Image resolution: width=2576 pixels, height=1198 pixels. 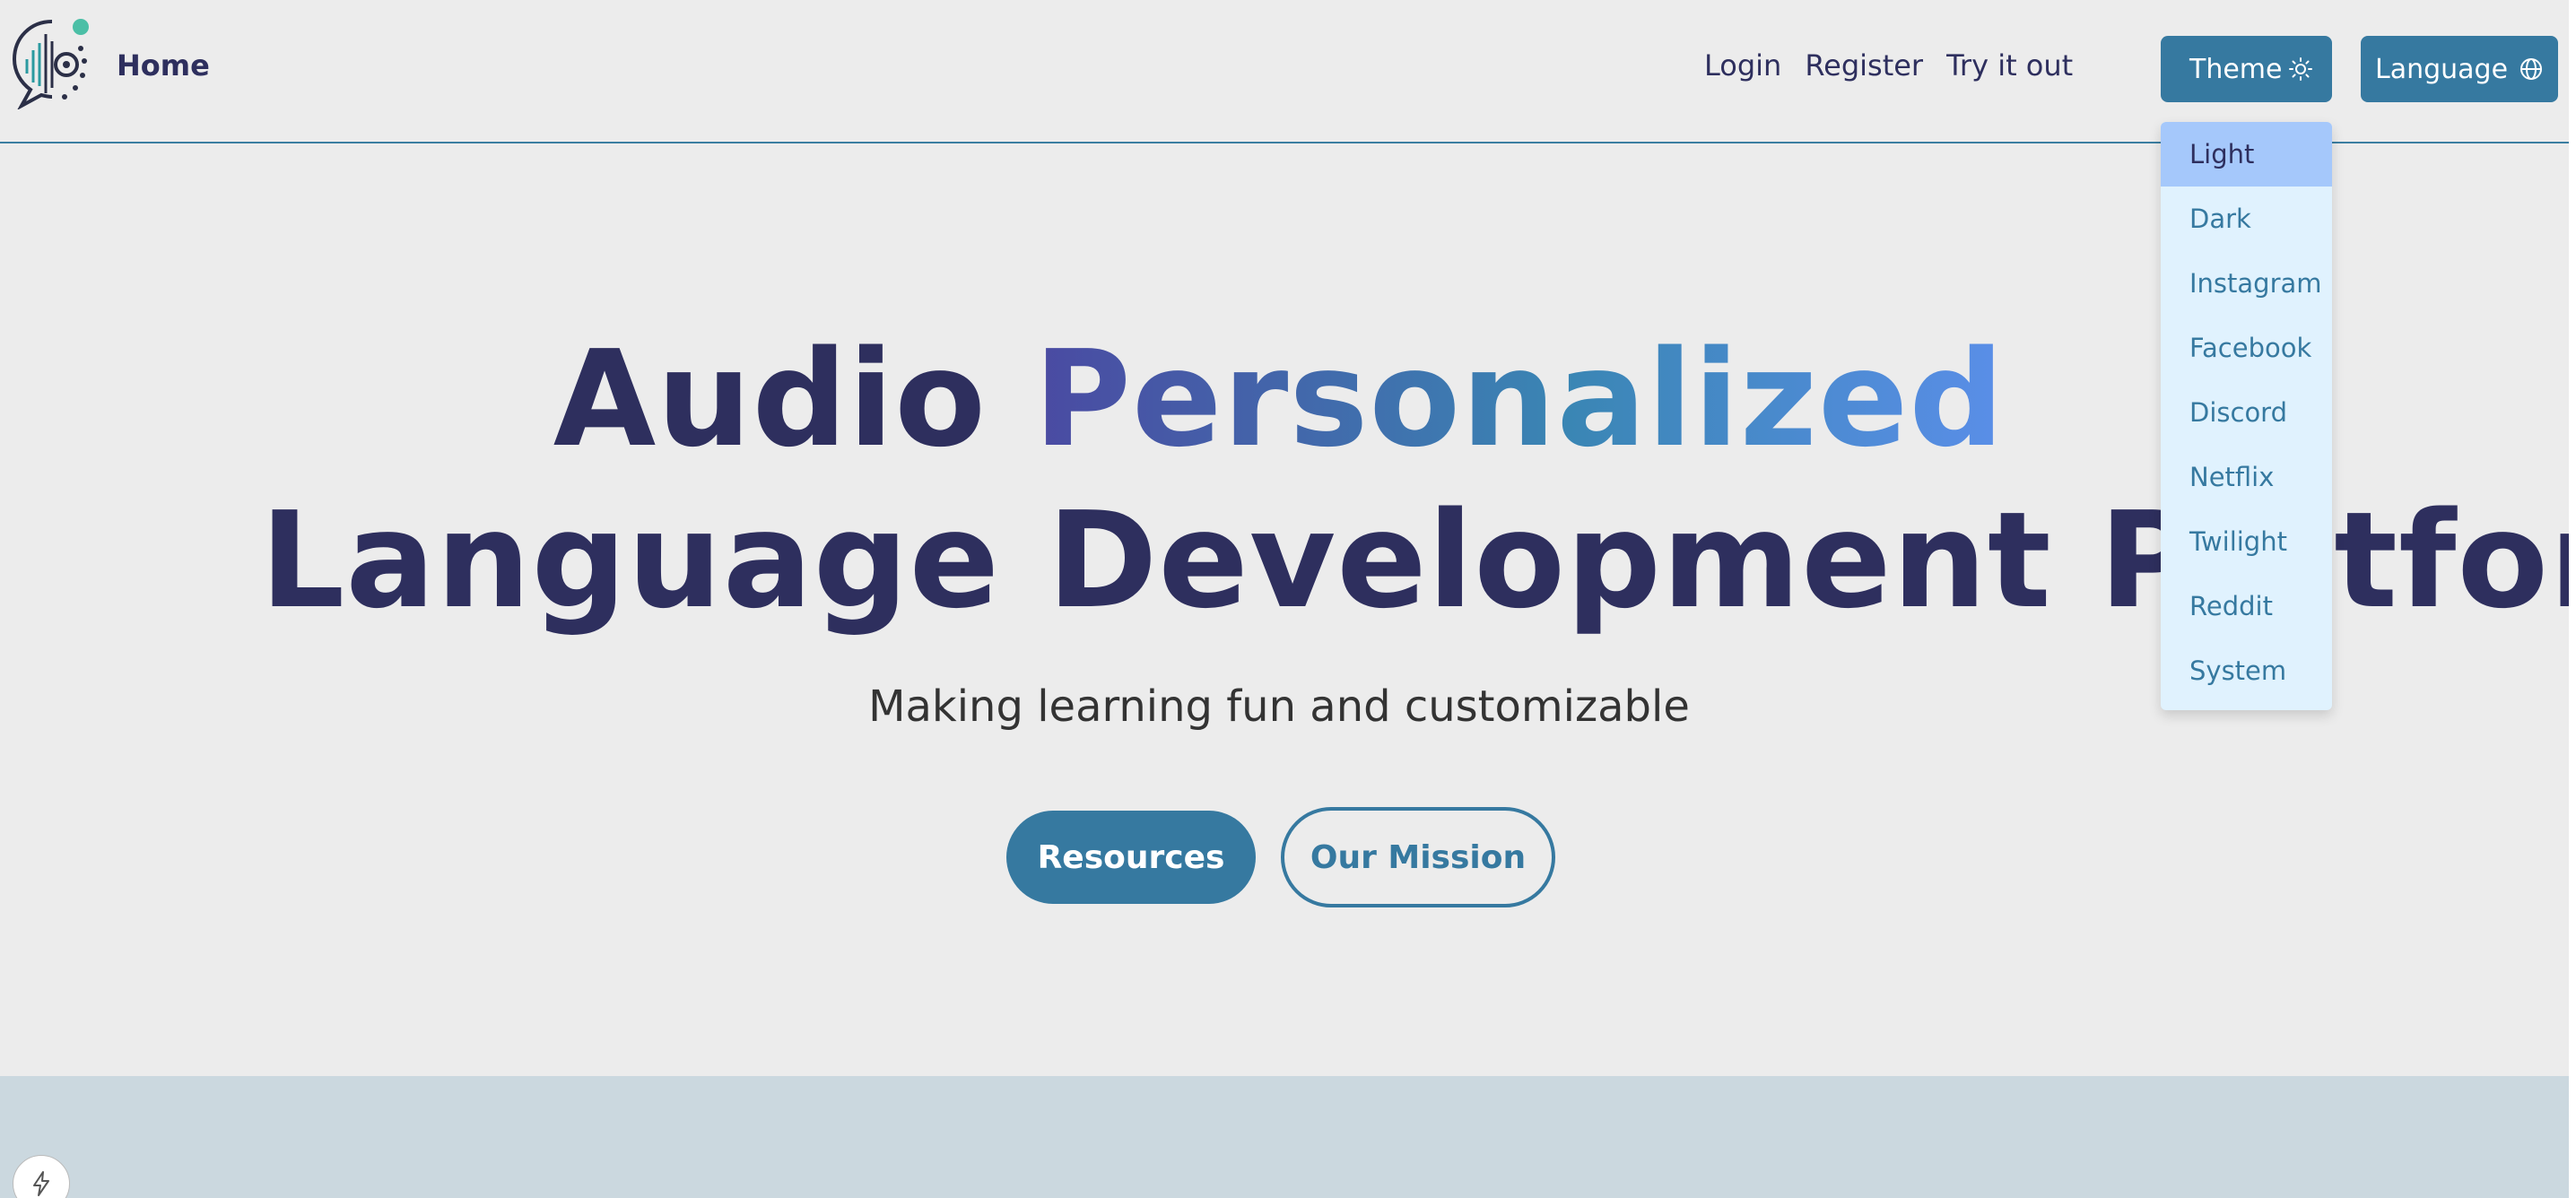 I want to click on bottom-section-band, so click(x=1284, y=1137).